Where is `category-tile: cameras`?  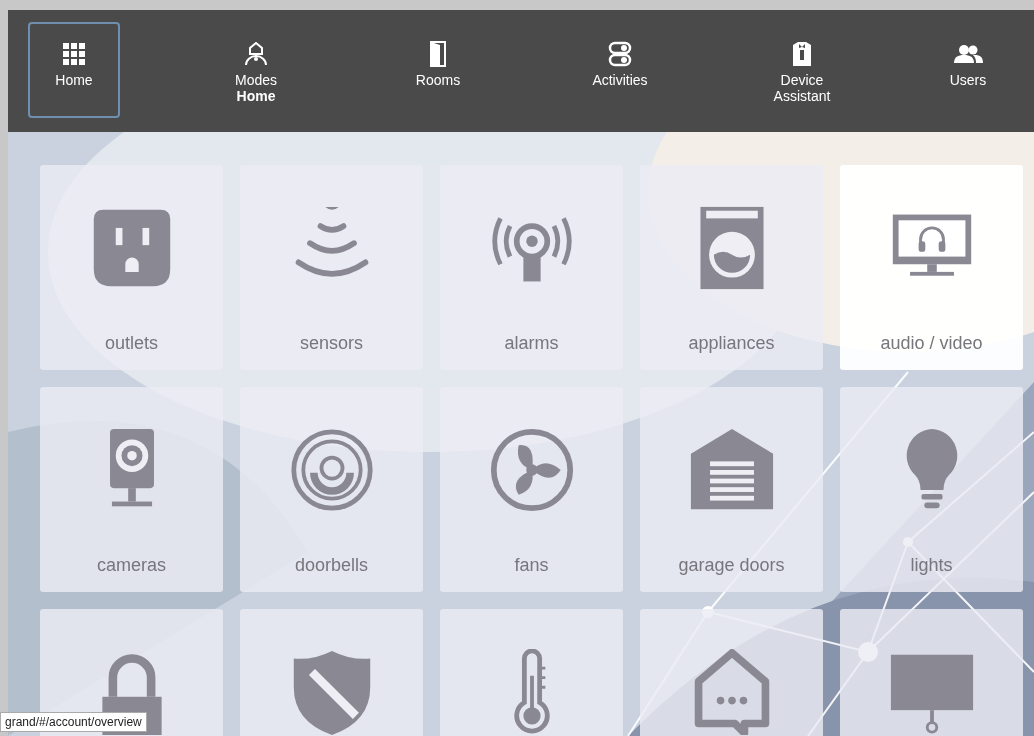 category-tile: cameras is located at coordinates (131, 489).